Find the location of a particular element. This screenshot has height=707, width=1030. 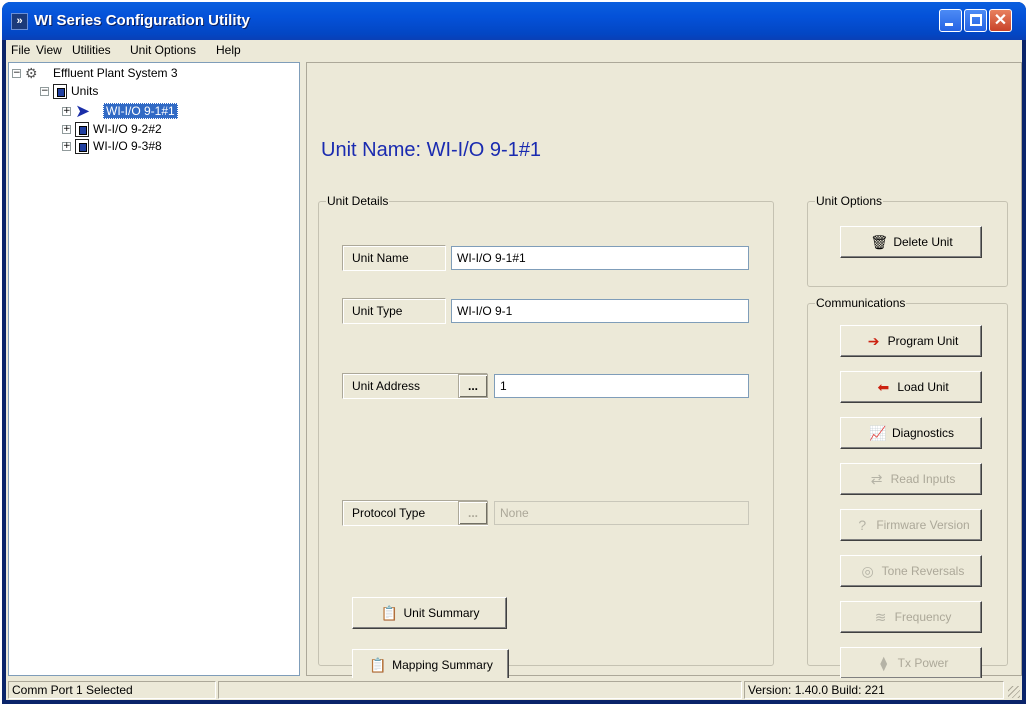

menu-unit-options: Unit Options is located at coordinates (163, 50).